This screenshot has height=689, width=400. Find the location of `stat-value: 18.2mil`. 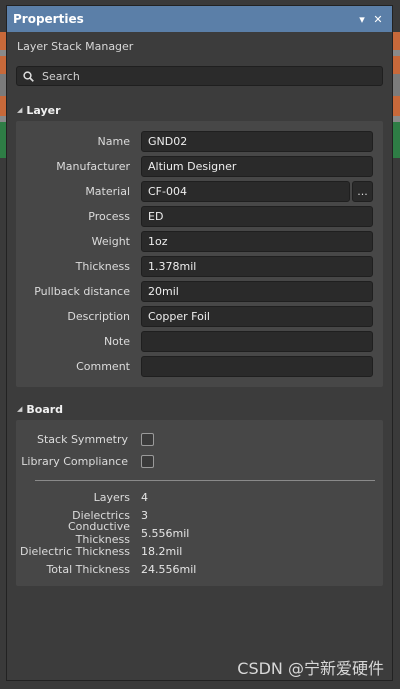

stat-value: 18.2mil is located at coordinates (162, 551).